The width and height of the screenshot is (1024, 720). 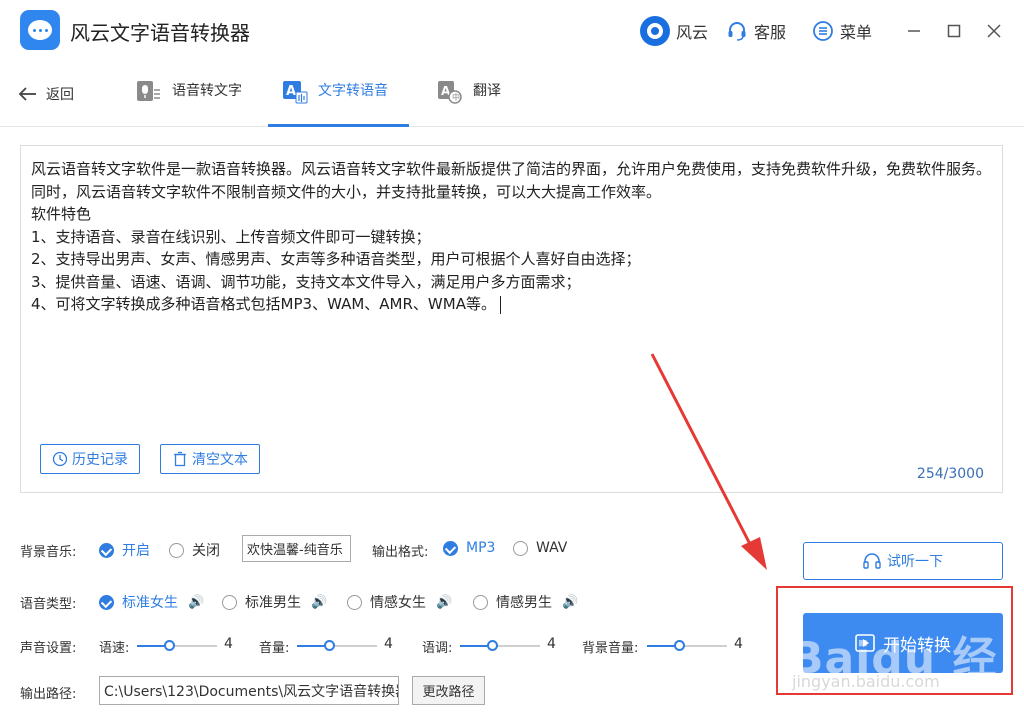 I want to click on radio-label: 关闭, so click(x=206, y=551).